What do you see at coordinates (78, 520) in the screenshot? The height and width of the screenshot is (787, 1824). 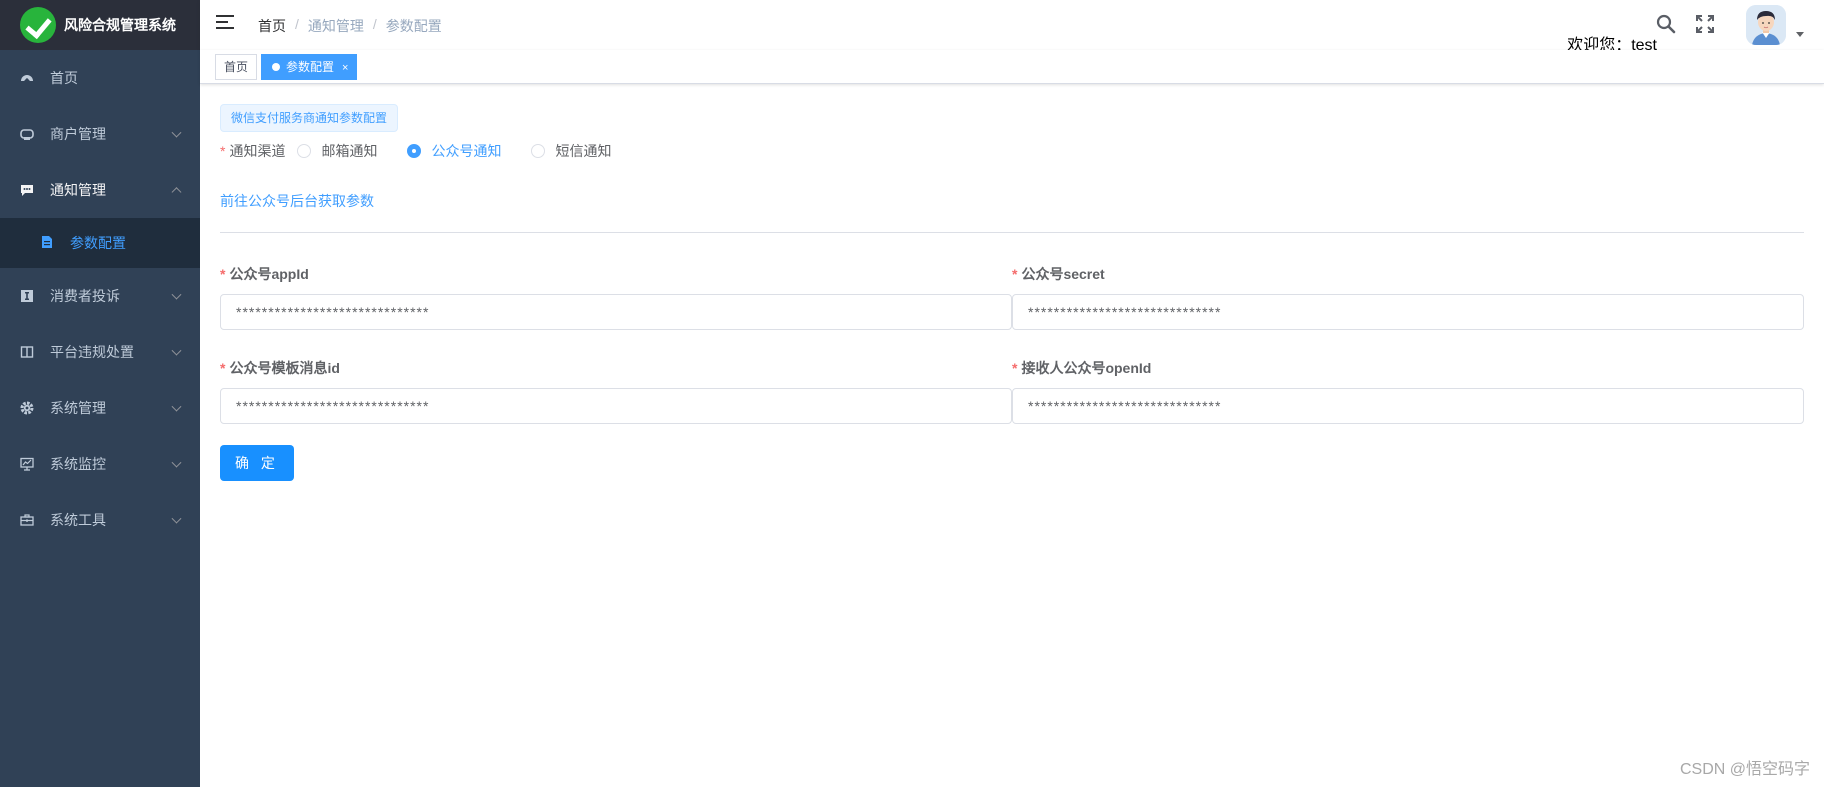 I see `sidebar-item-label: 系统工具` at bounding box center [78, 520].